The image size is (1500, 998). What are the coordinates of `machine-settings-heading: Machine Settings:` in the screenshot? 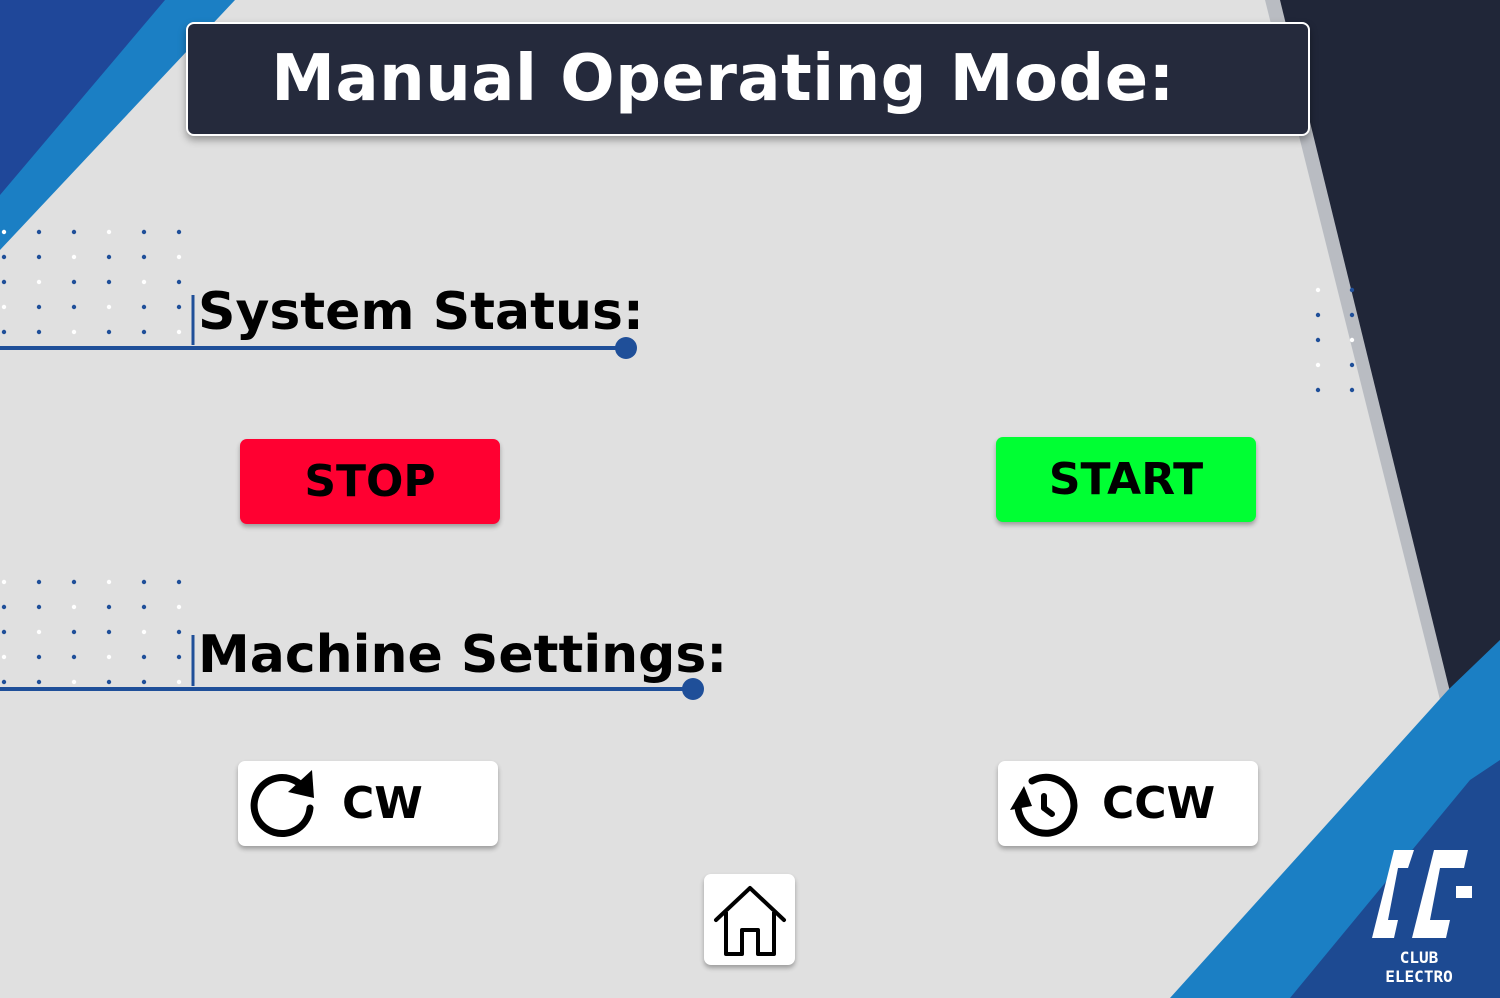 It's located at (463, 655).